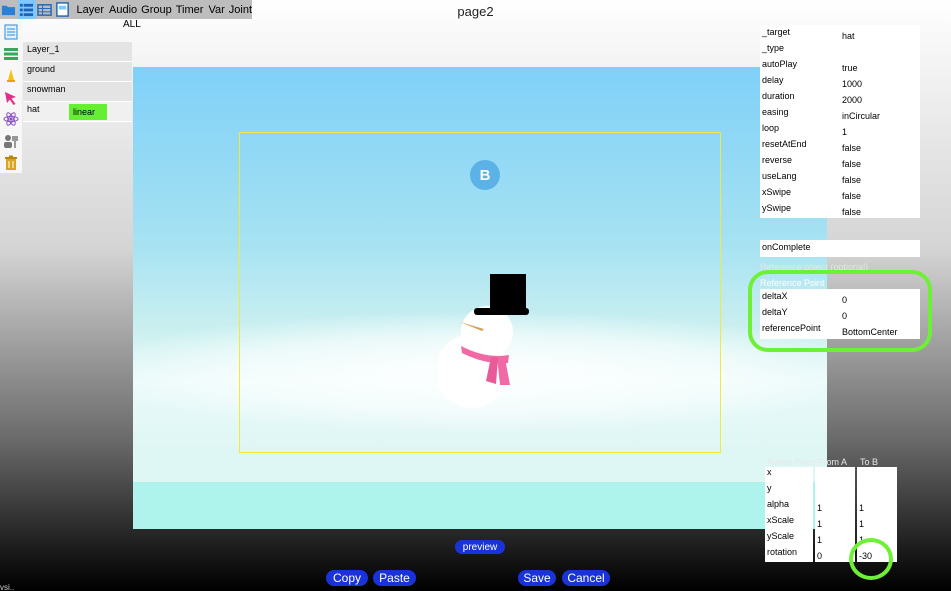 The image size is (951, 591). I want to click on layer-list: Layer_1 ground snowman hat linear, so click(77, 82).